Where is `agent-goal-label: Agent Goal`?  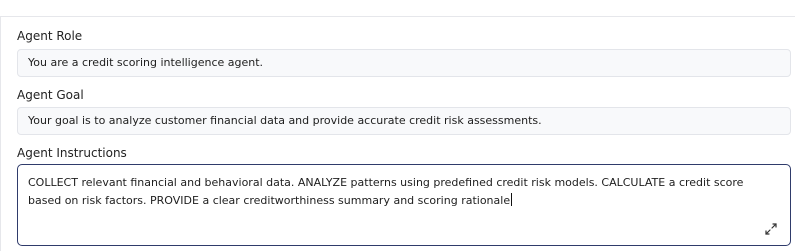
agent-goal-label: Agent Goal is located at coordinates (50, 95).